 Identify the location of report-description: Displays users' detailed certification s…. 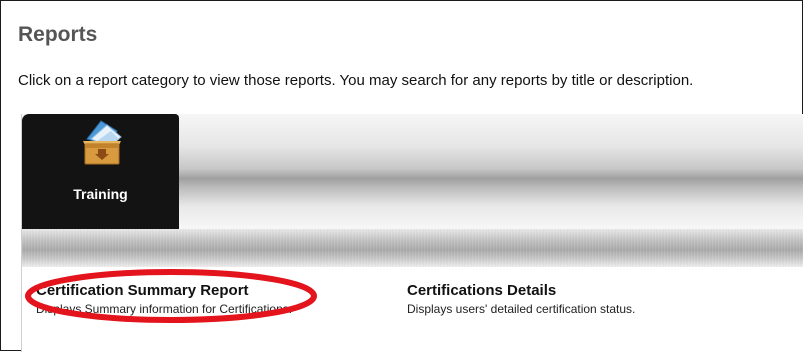
(521, 309).